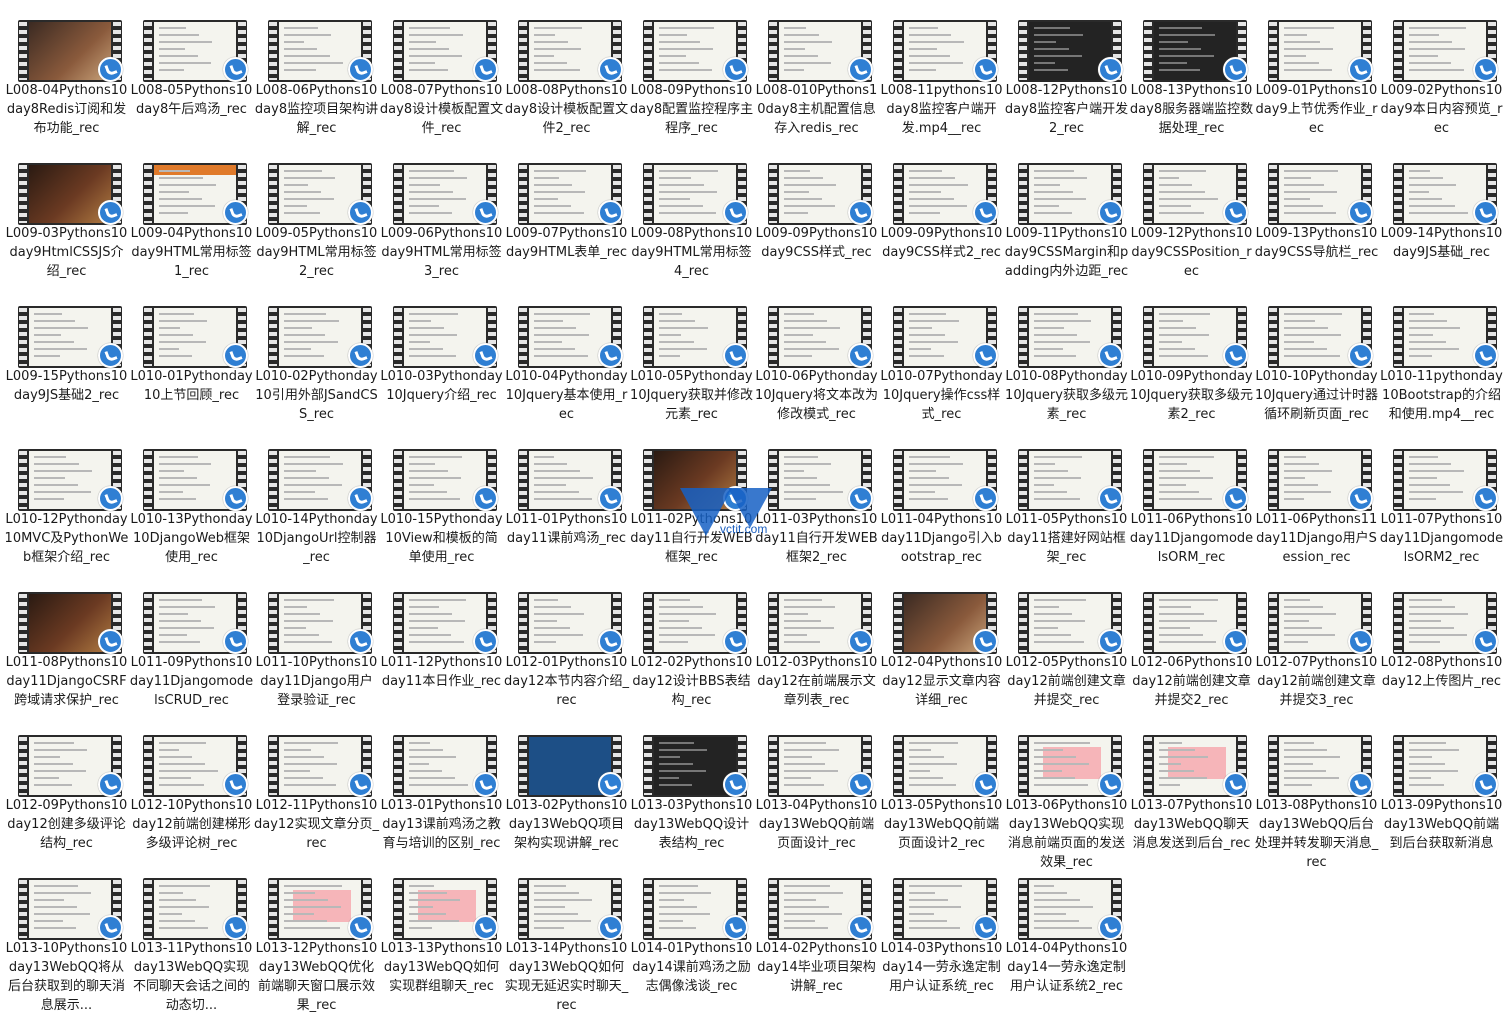  What do you see at coordinates (1441, 71) in the screenshot?
I see `file-item: L009-02Pythons10day9本日内容预览_rec` at bounding box center [1441, 71].